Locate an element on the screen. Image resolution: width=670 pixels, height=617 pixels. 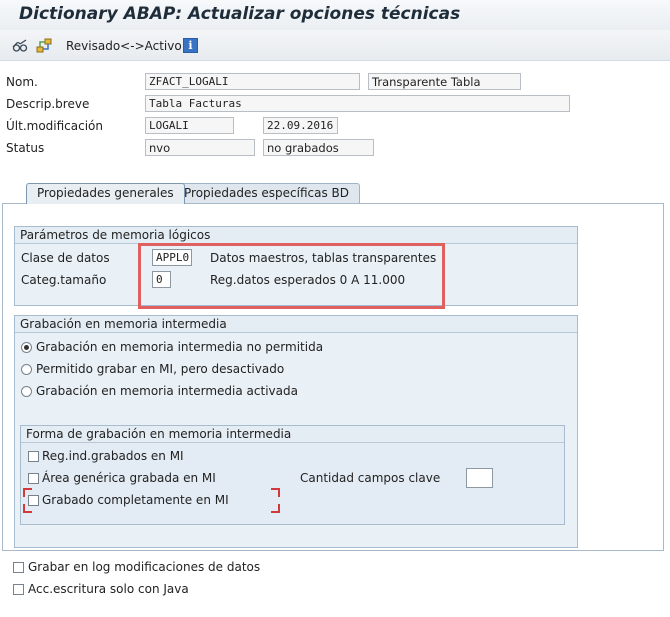
toggle-revised-active-button: Revisado<->Activo is located at coordinates (124, 46).